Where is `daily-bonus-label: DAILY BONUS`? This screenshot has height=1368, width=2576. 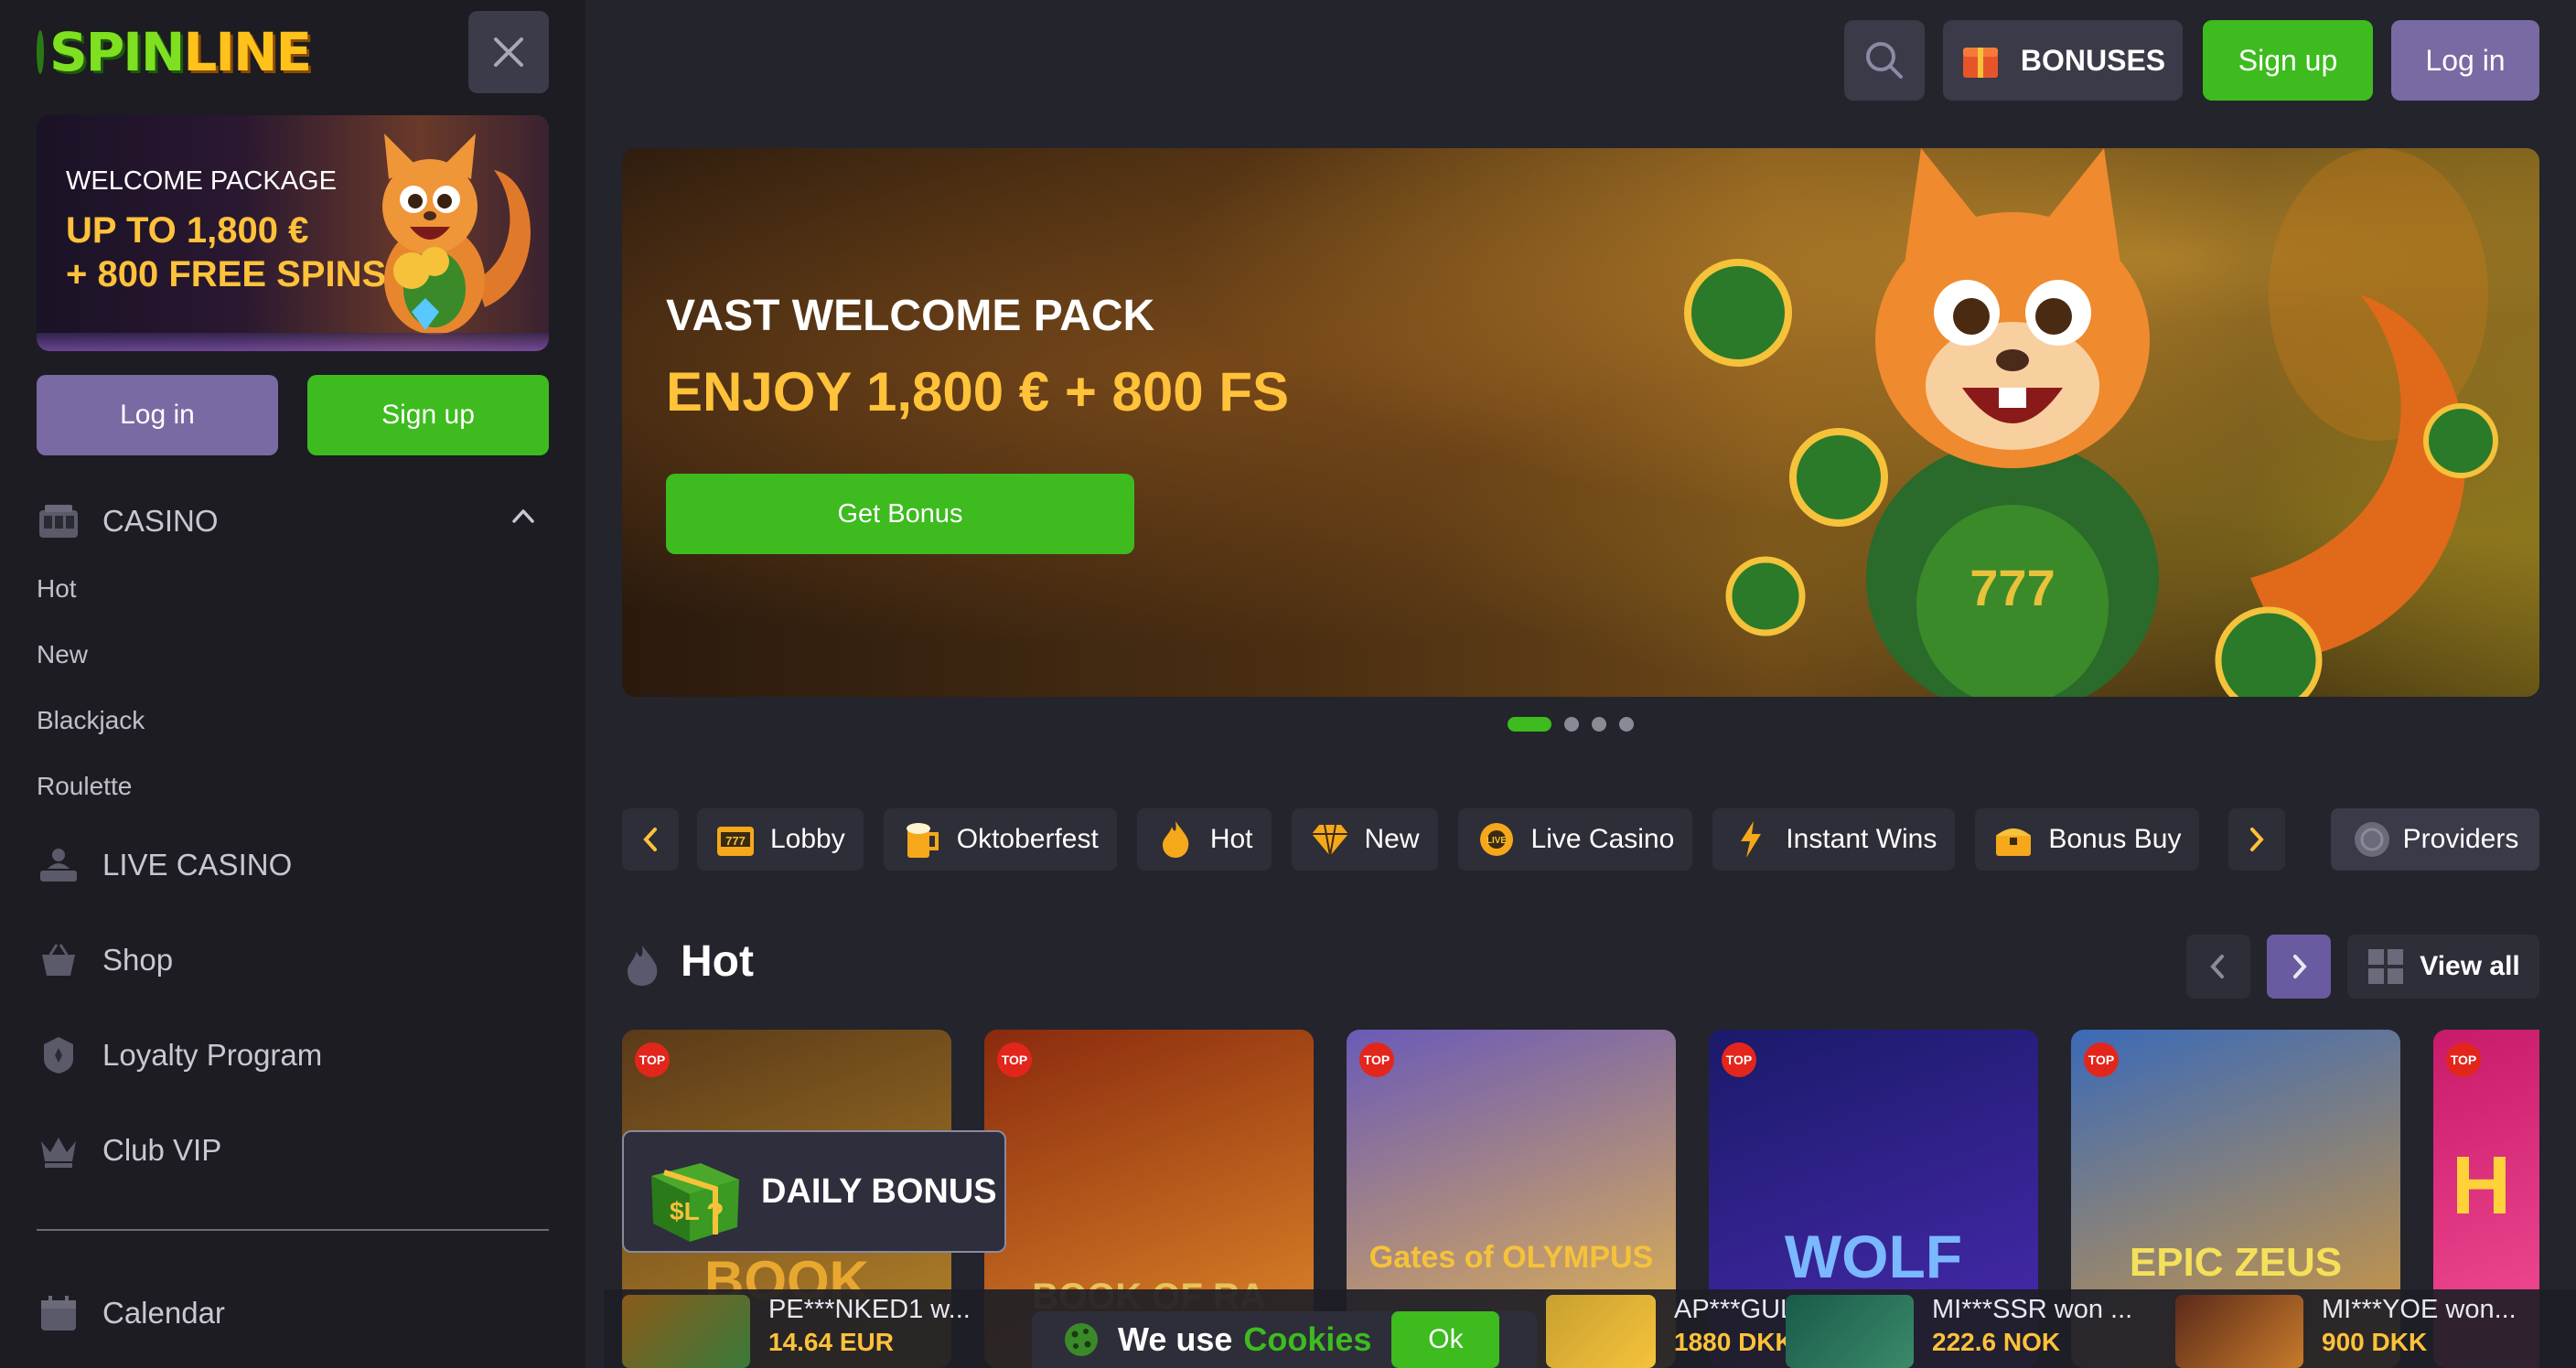
daily-bonus-label: DAILY BONUS is located at coordinates (879, 1191).